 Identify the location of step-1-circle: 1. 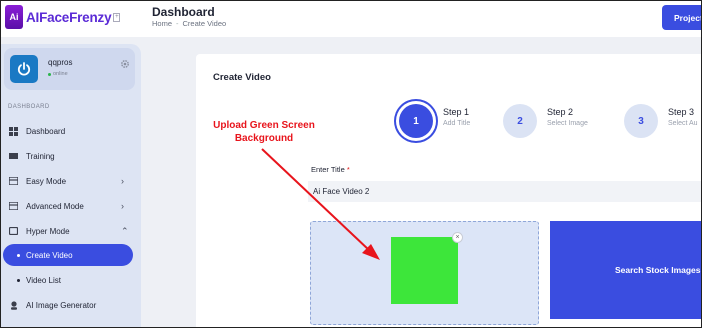
(416, 121).